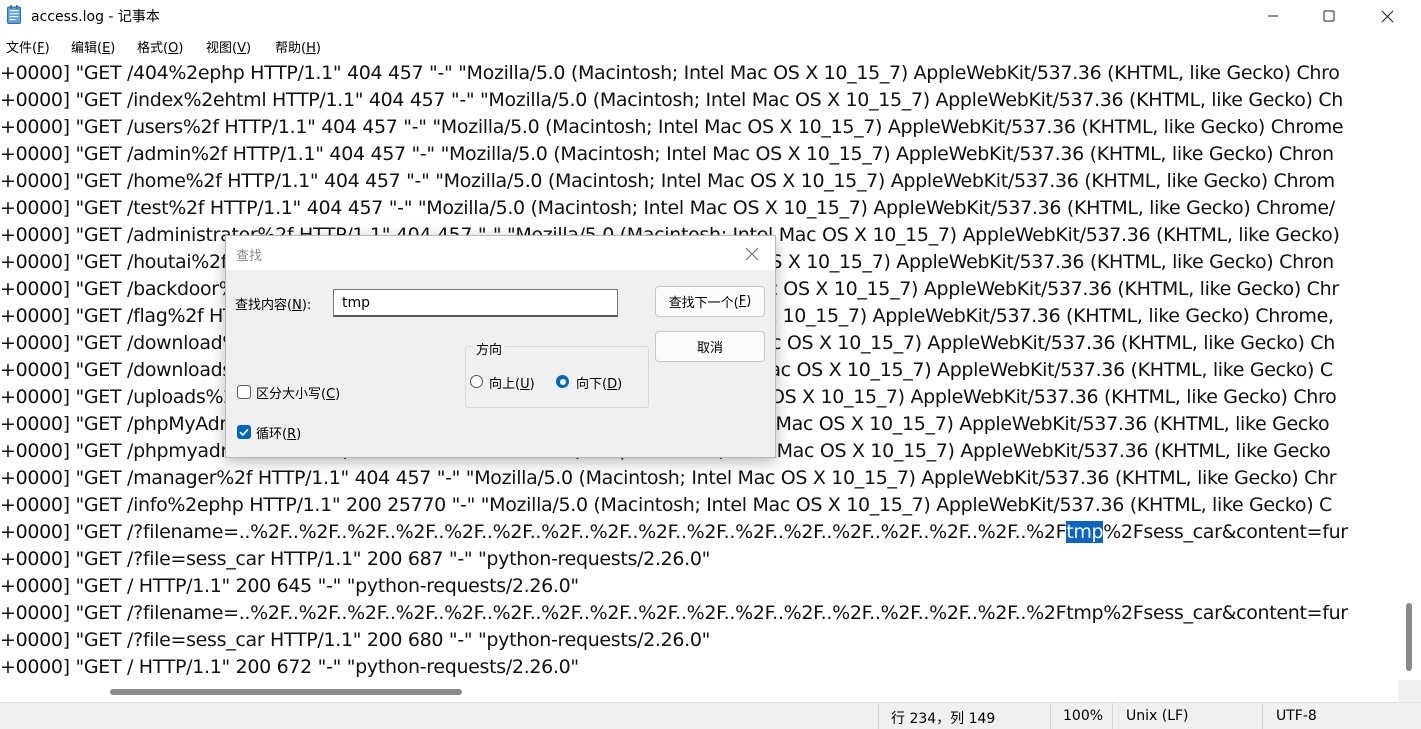  What do you see at coordinates (95, 17) in the screenshot?
I see `window-title: access.log - 记事本` at bounding box center [95, 17].